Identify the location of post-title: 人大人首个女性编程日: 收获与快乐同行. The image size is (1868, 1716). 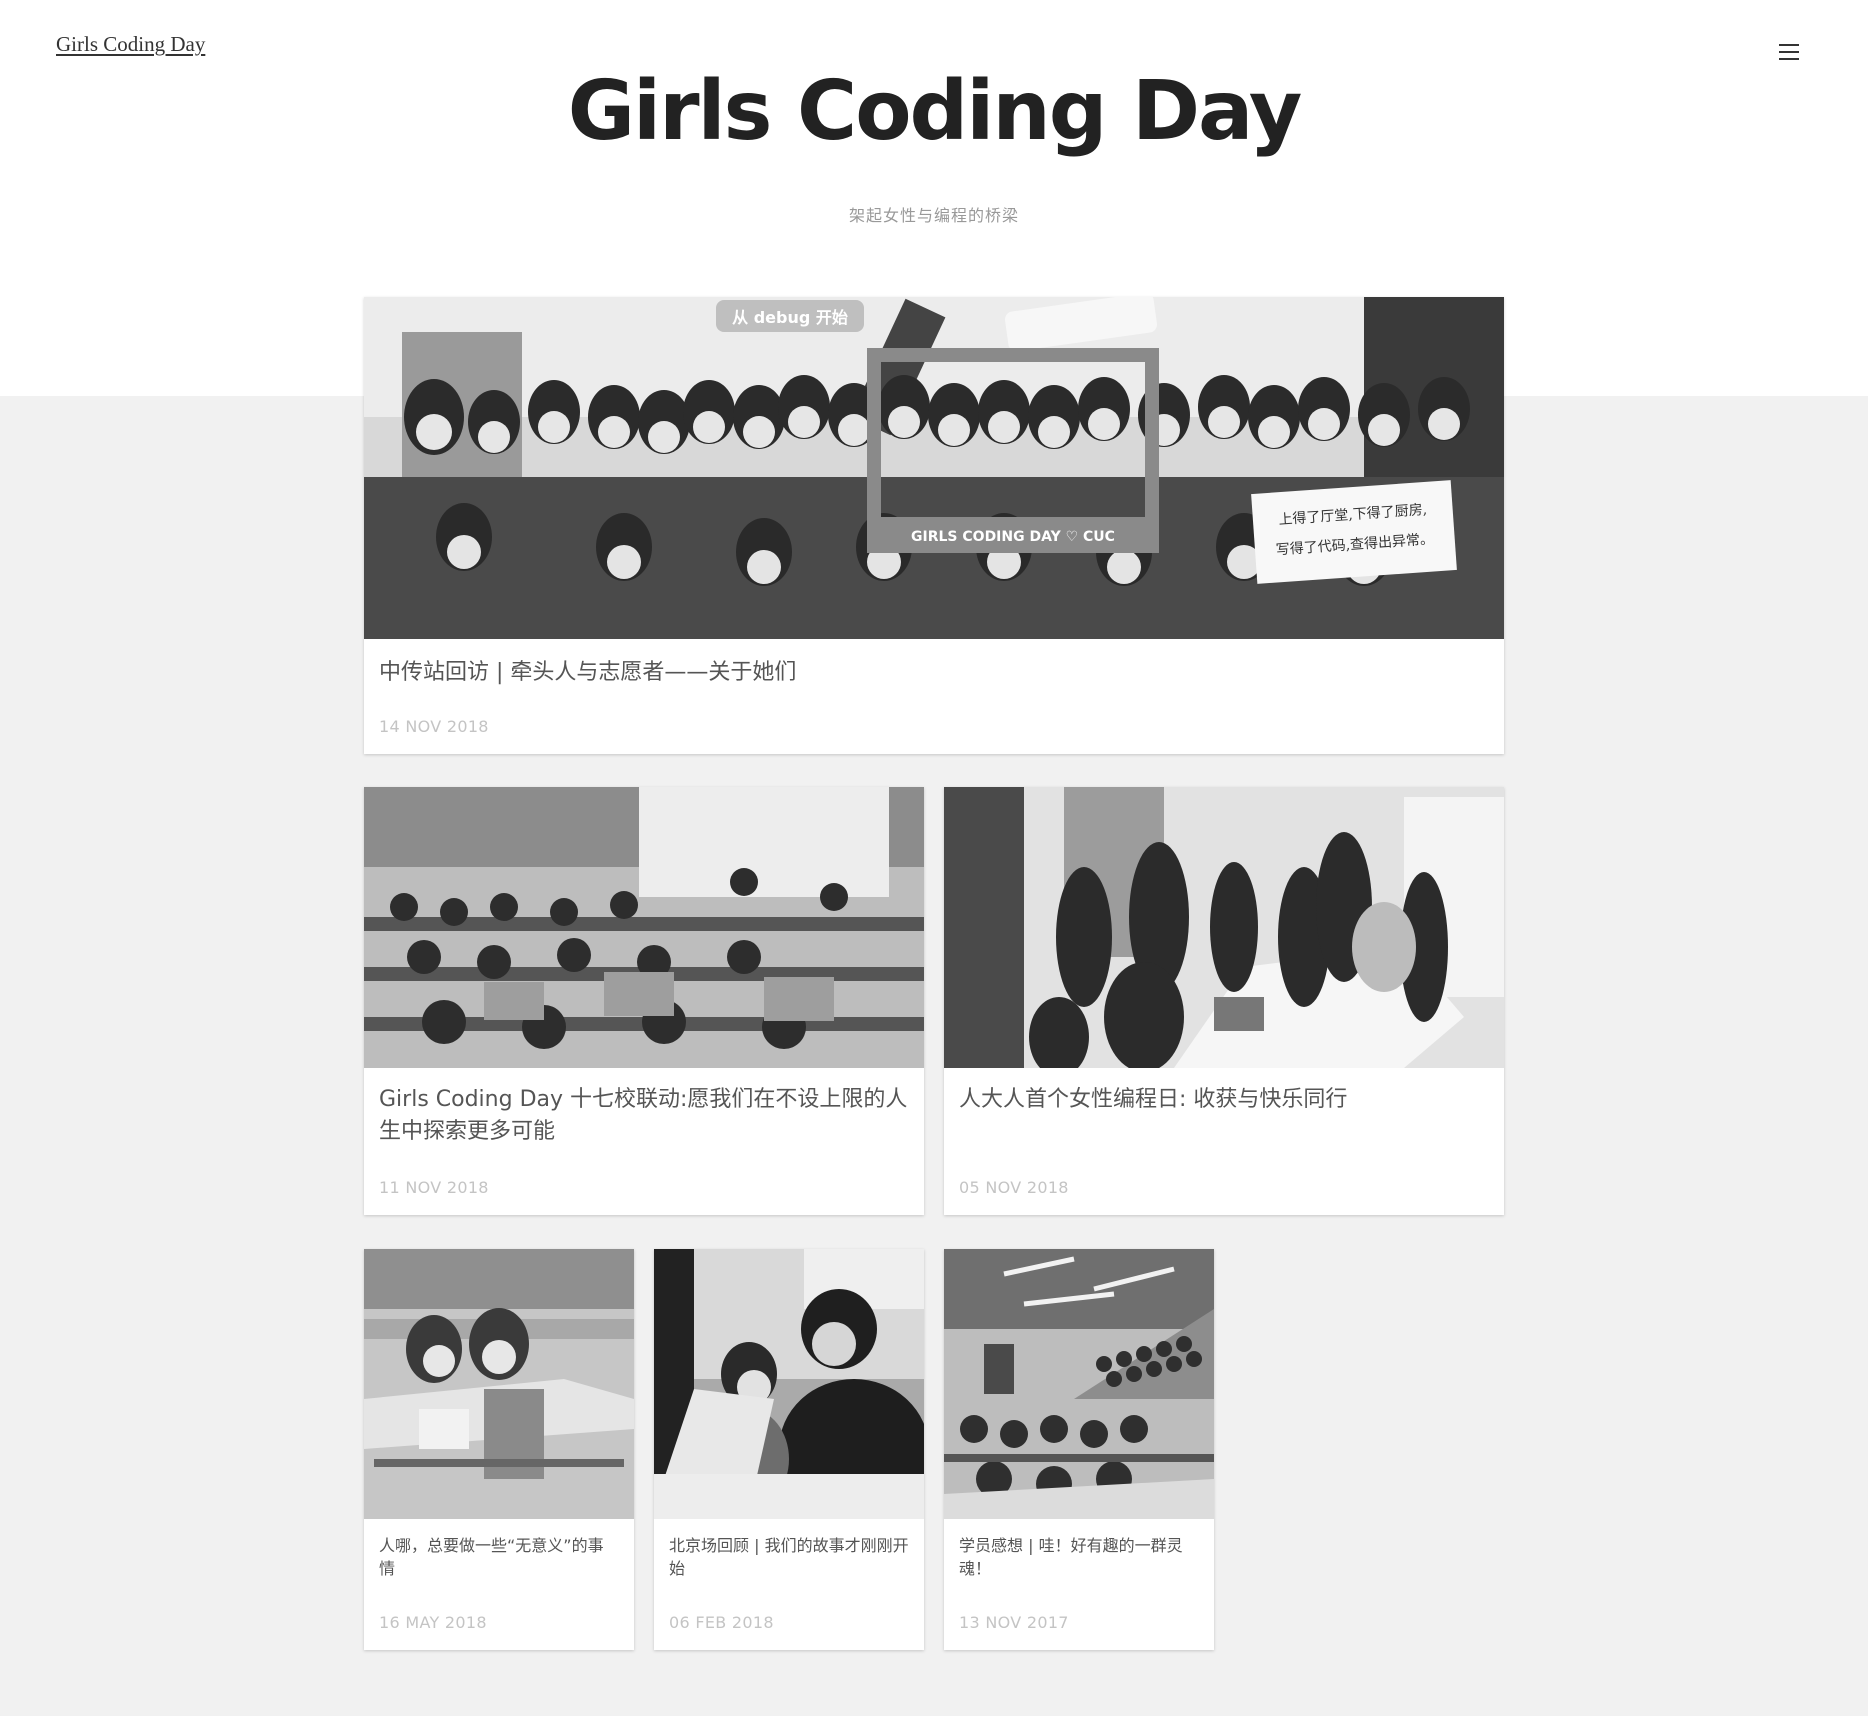
(1224, 1100).